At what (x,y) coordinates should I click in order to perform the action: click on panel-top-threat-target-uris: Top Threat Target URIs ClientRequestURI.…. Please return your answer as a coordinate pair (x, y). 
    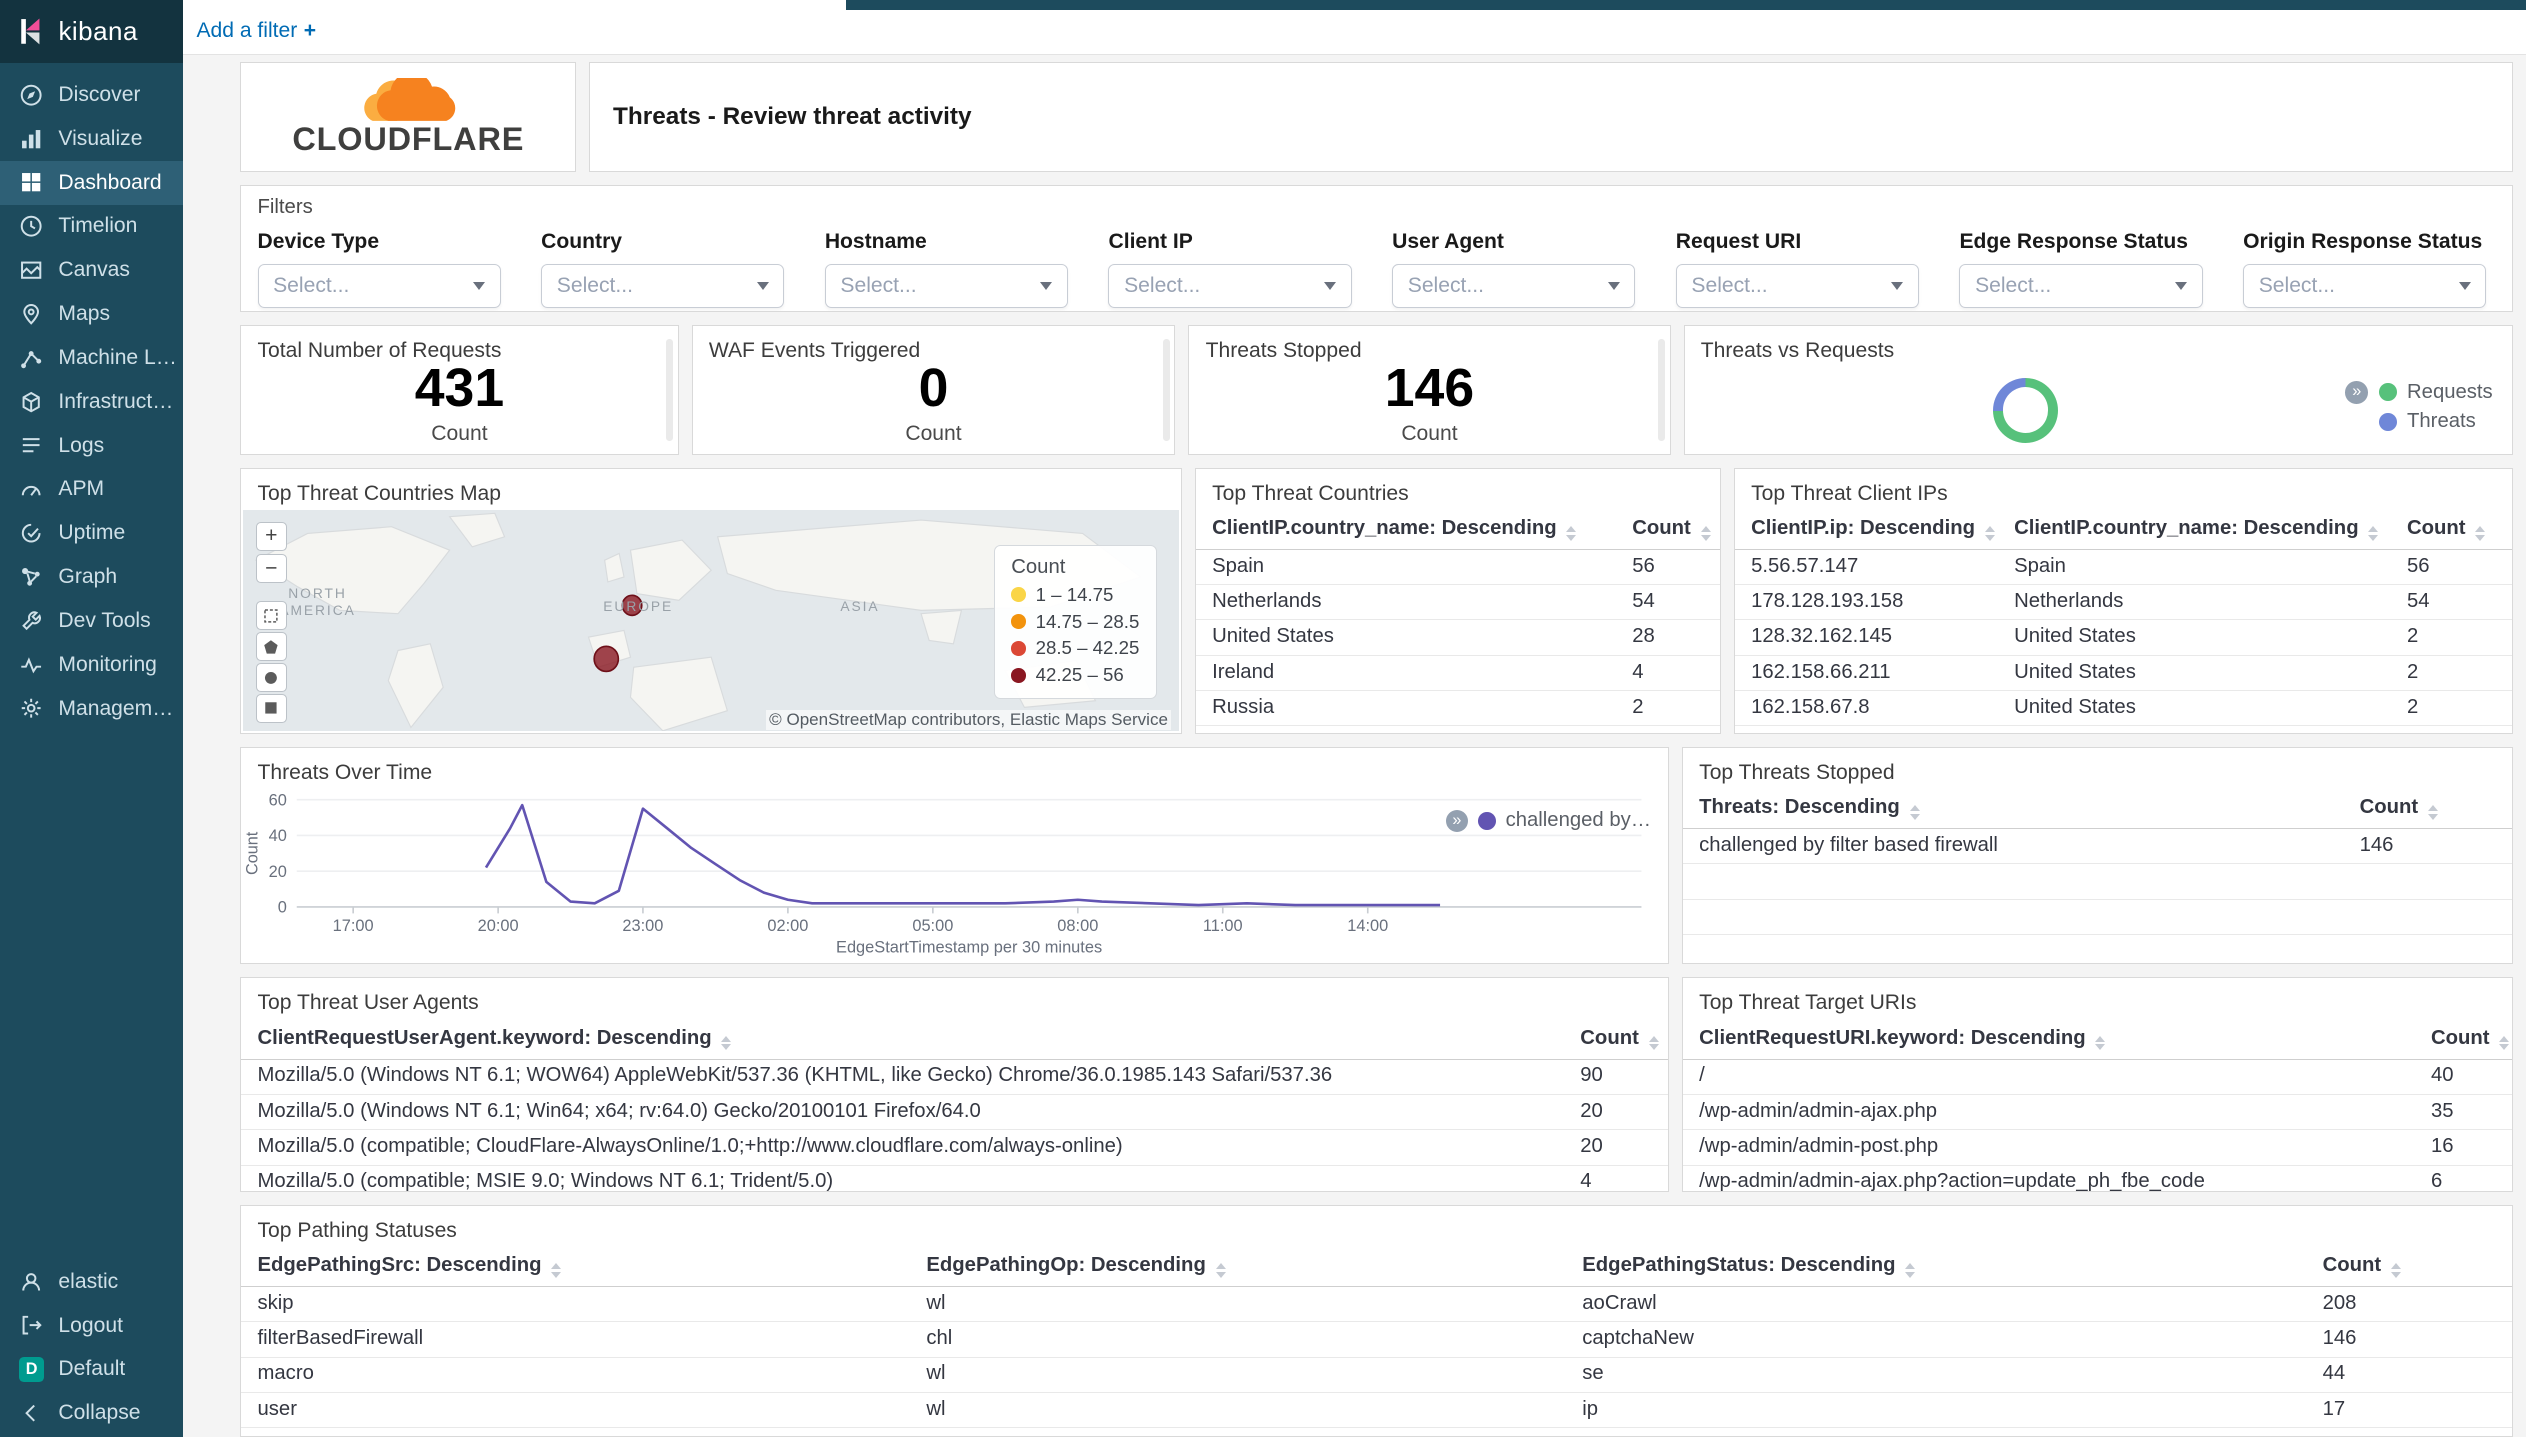
    Looking at the image, I should click on (2097, 1084).